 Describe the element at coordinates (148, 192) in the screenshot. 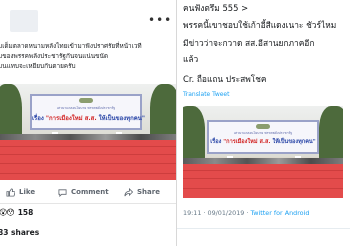

I see `share-label: Share` at that location.